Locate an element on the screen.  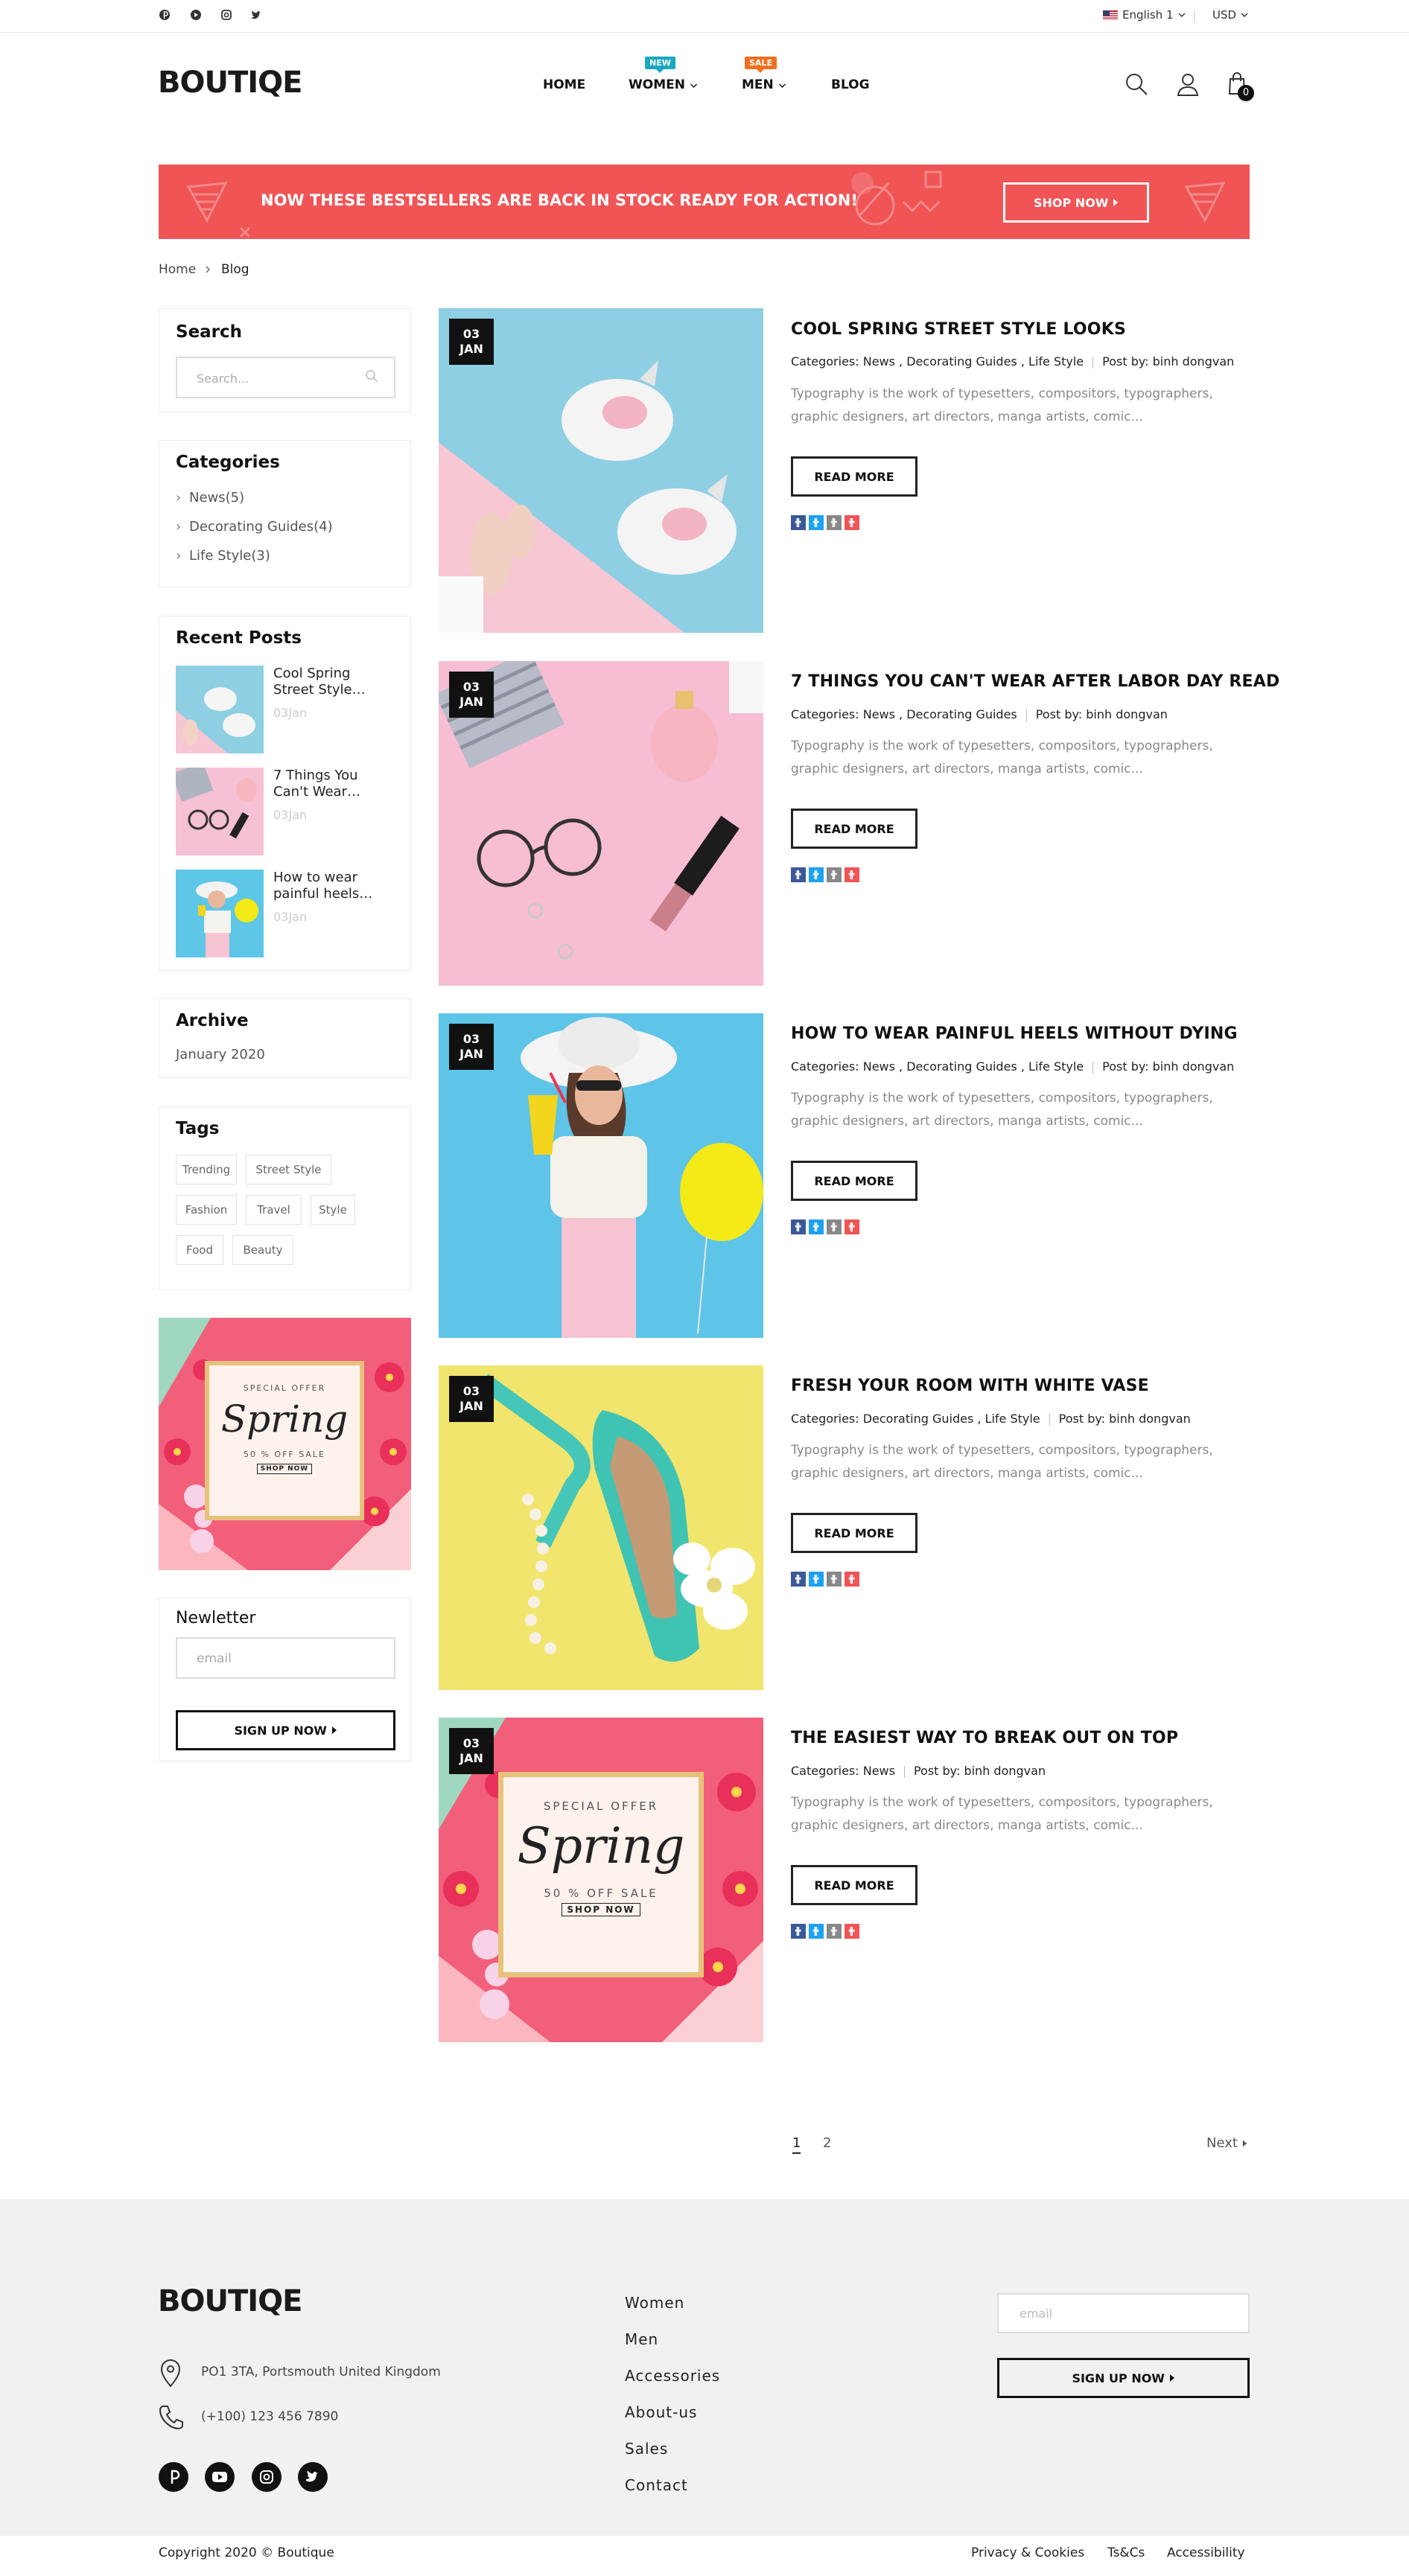
footer-link-women: Women is located at coordinates (655, 2303).